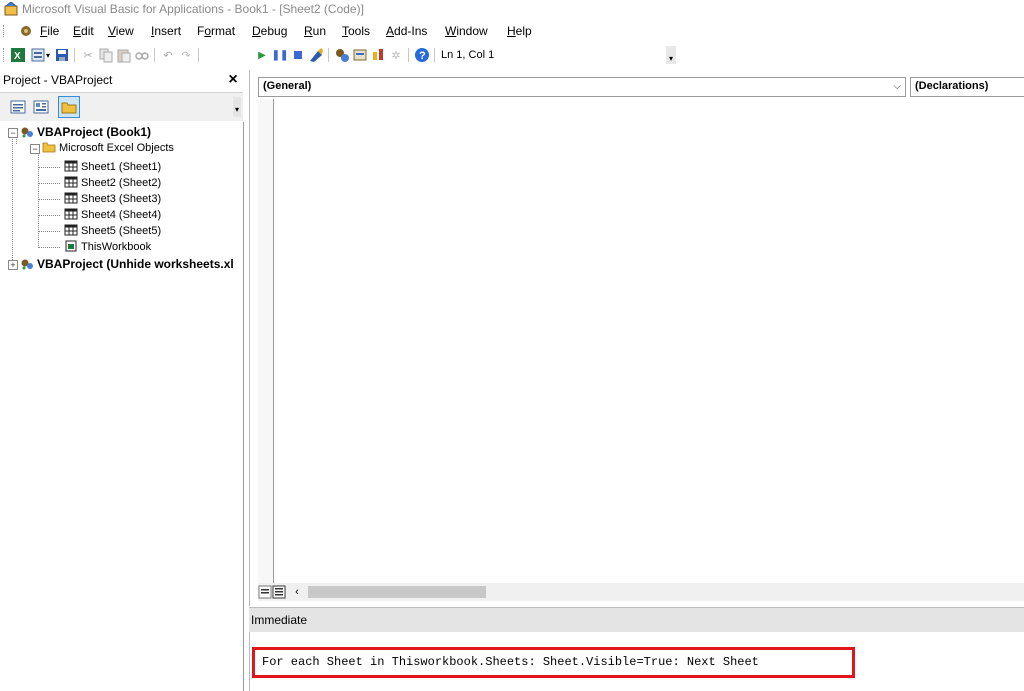 Image resolution: width=1024 pixels, height=691 pixels. What do you see at coordinates (356, 31) in the screenshot?
I see `menu-tools: Tools` at bounding box center [356, 31].